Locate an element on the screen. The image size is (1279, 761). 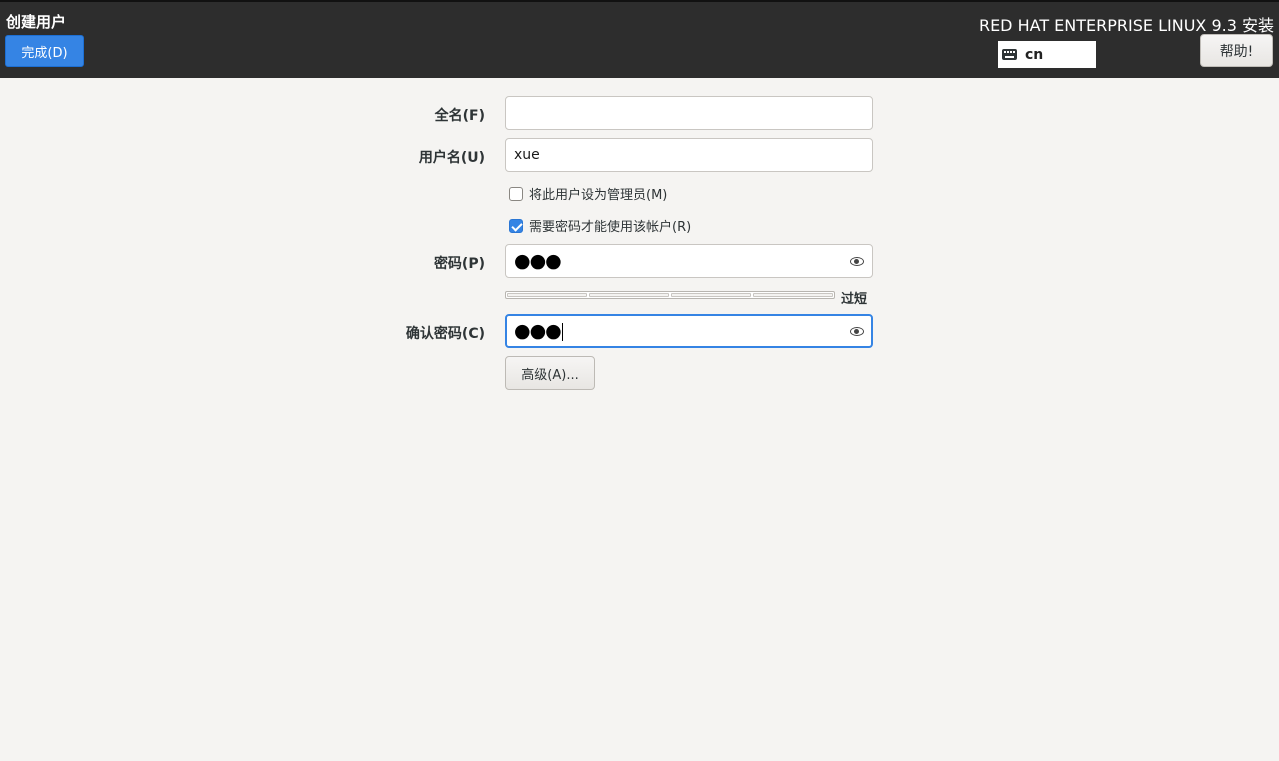
password-field: ●●● is located at coordinates (689, 261).